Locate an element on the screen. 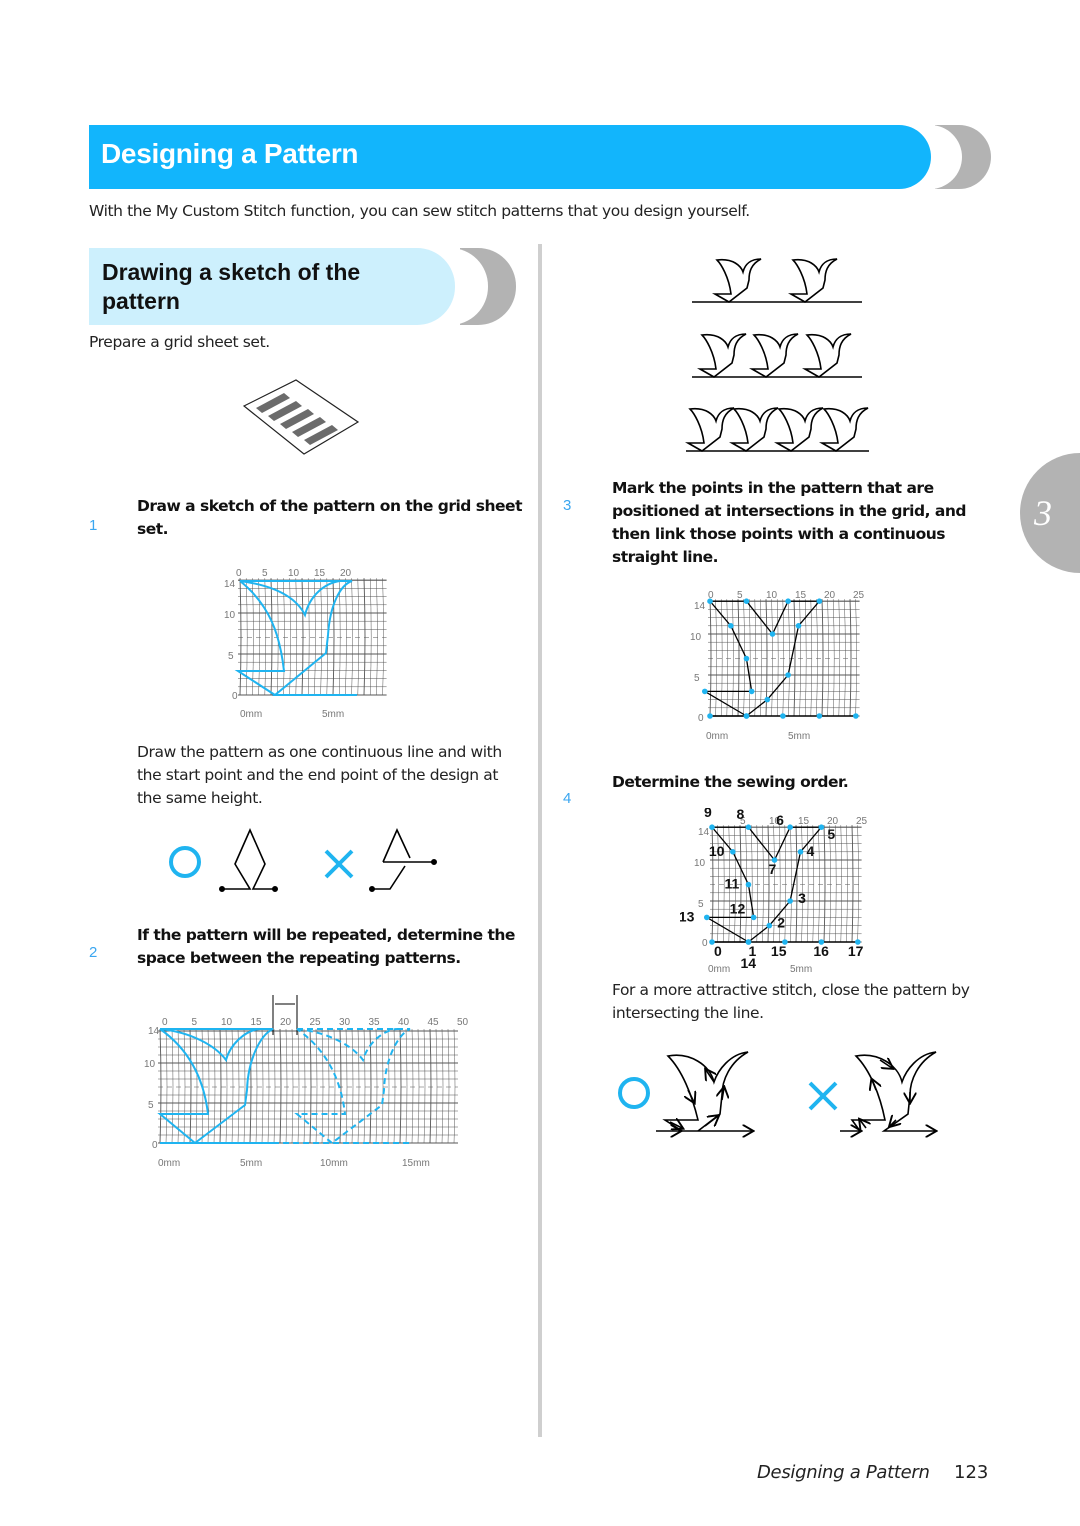 The width and height of the screenshot is (1080, 1526). x-tick-label: 50 is located at coordinates (463, 1022).